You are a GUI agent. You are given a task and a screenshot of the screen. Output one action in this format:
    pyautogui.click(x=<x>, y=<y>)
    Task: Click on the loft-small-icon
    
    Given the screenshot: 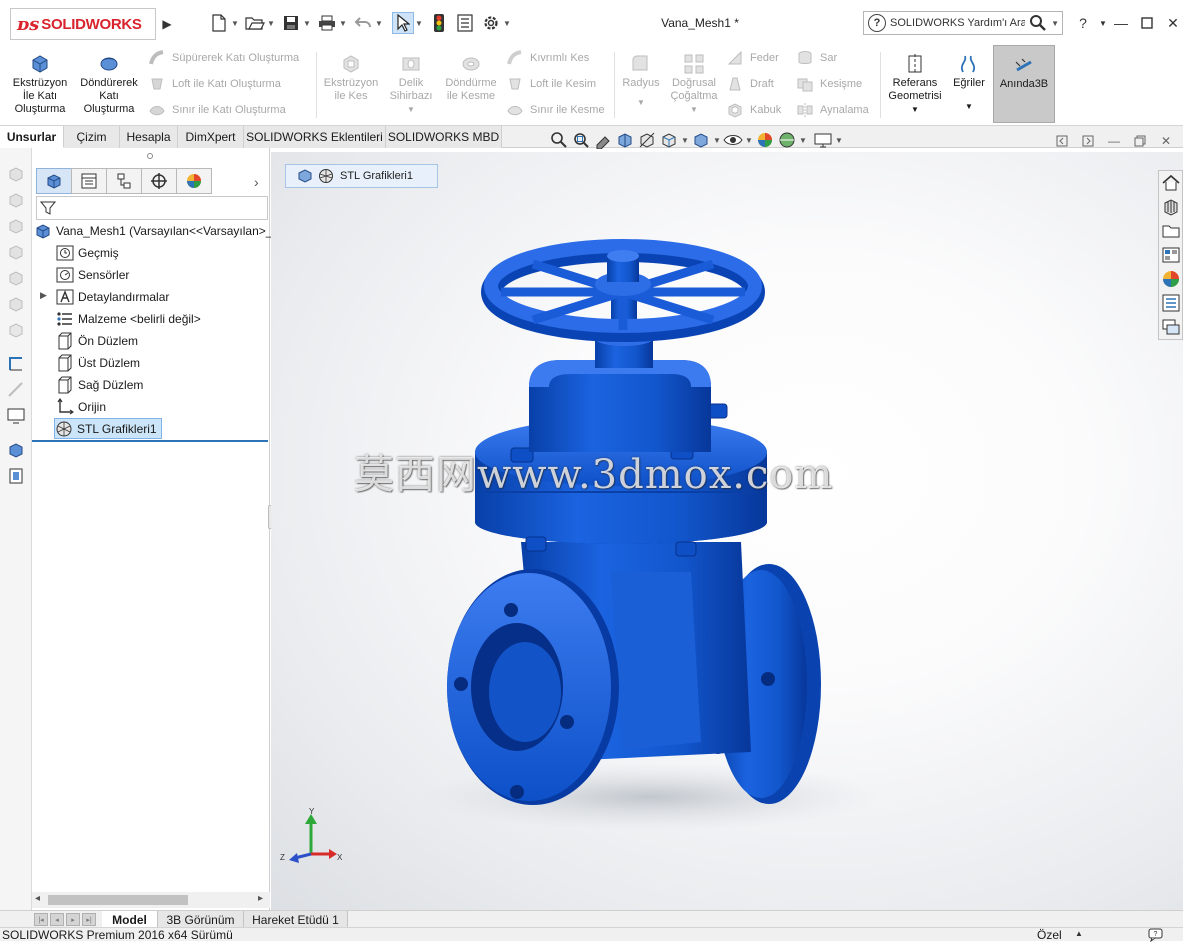 What is the action you would take?
    pyautogui.click(x=16, y=252)
    